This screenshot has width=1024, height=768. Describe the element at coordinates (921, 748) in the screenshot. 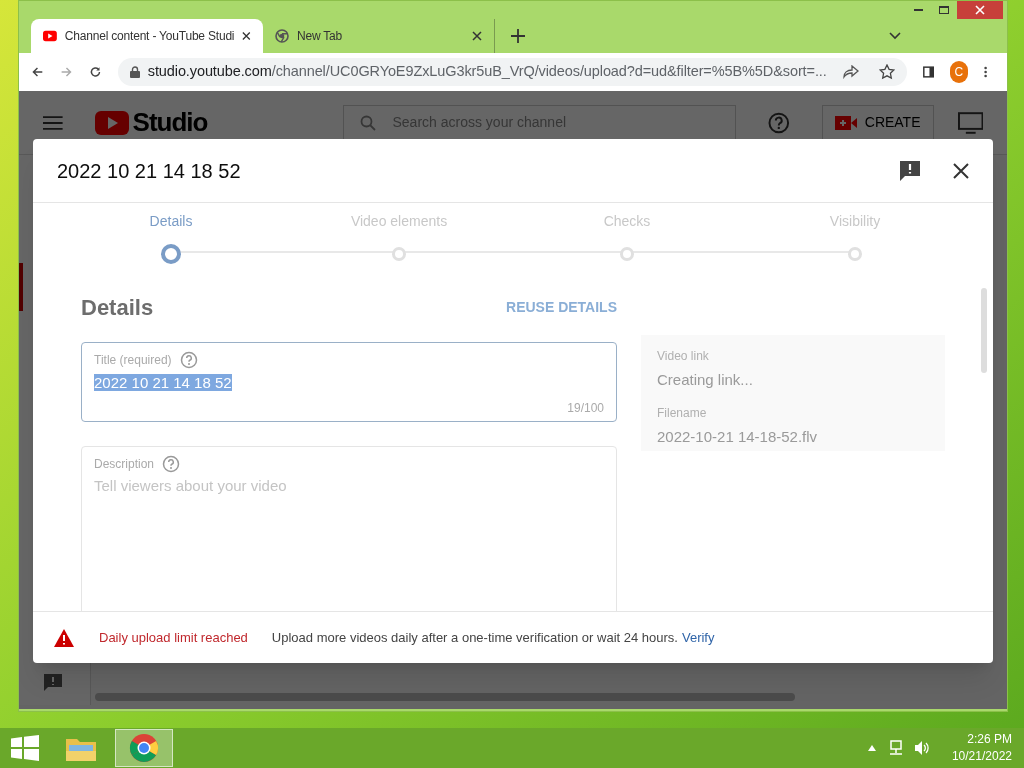

I see `speaker-icon` at that location.